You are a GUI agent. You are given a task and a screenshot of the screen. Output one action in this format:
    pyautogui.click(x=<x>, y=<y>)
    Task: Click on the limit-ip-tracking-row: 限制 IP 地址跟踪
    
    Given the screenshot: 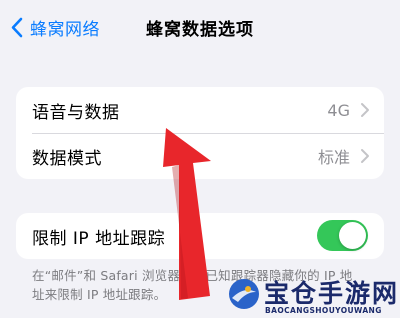 What is the action you would take?
    pyautogui.click(x=200, y=236)
    